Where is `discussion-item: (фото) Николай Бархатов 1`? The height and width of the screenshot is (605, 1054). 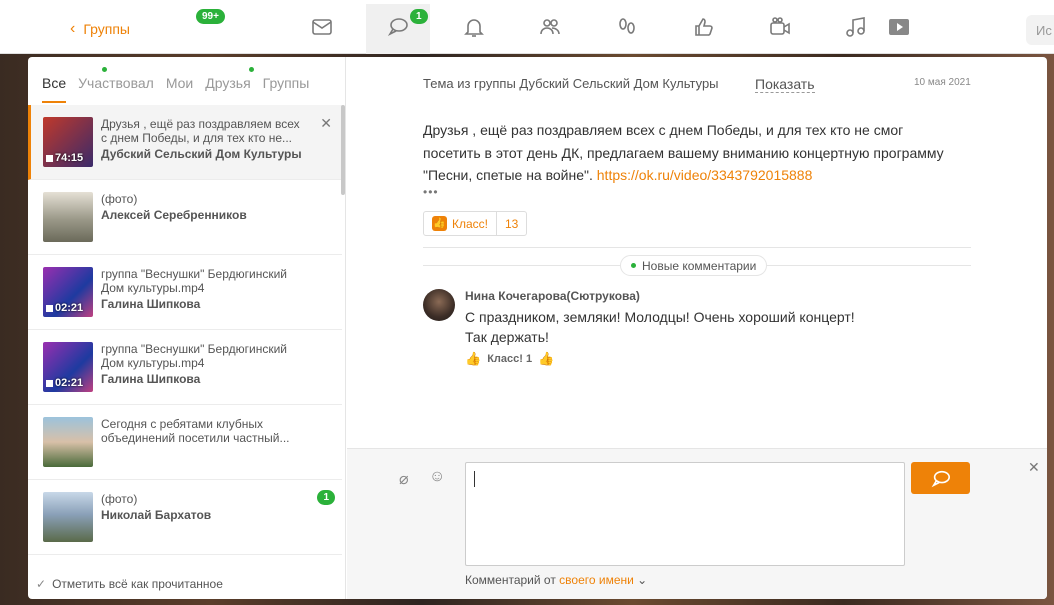
discussion-item: (фото) Николай Бархатов 1 is located at coordinates (185, 517).